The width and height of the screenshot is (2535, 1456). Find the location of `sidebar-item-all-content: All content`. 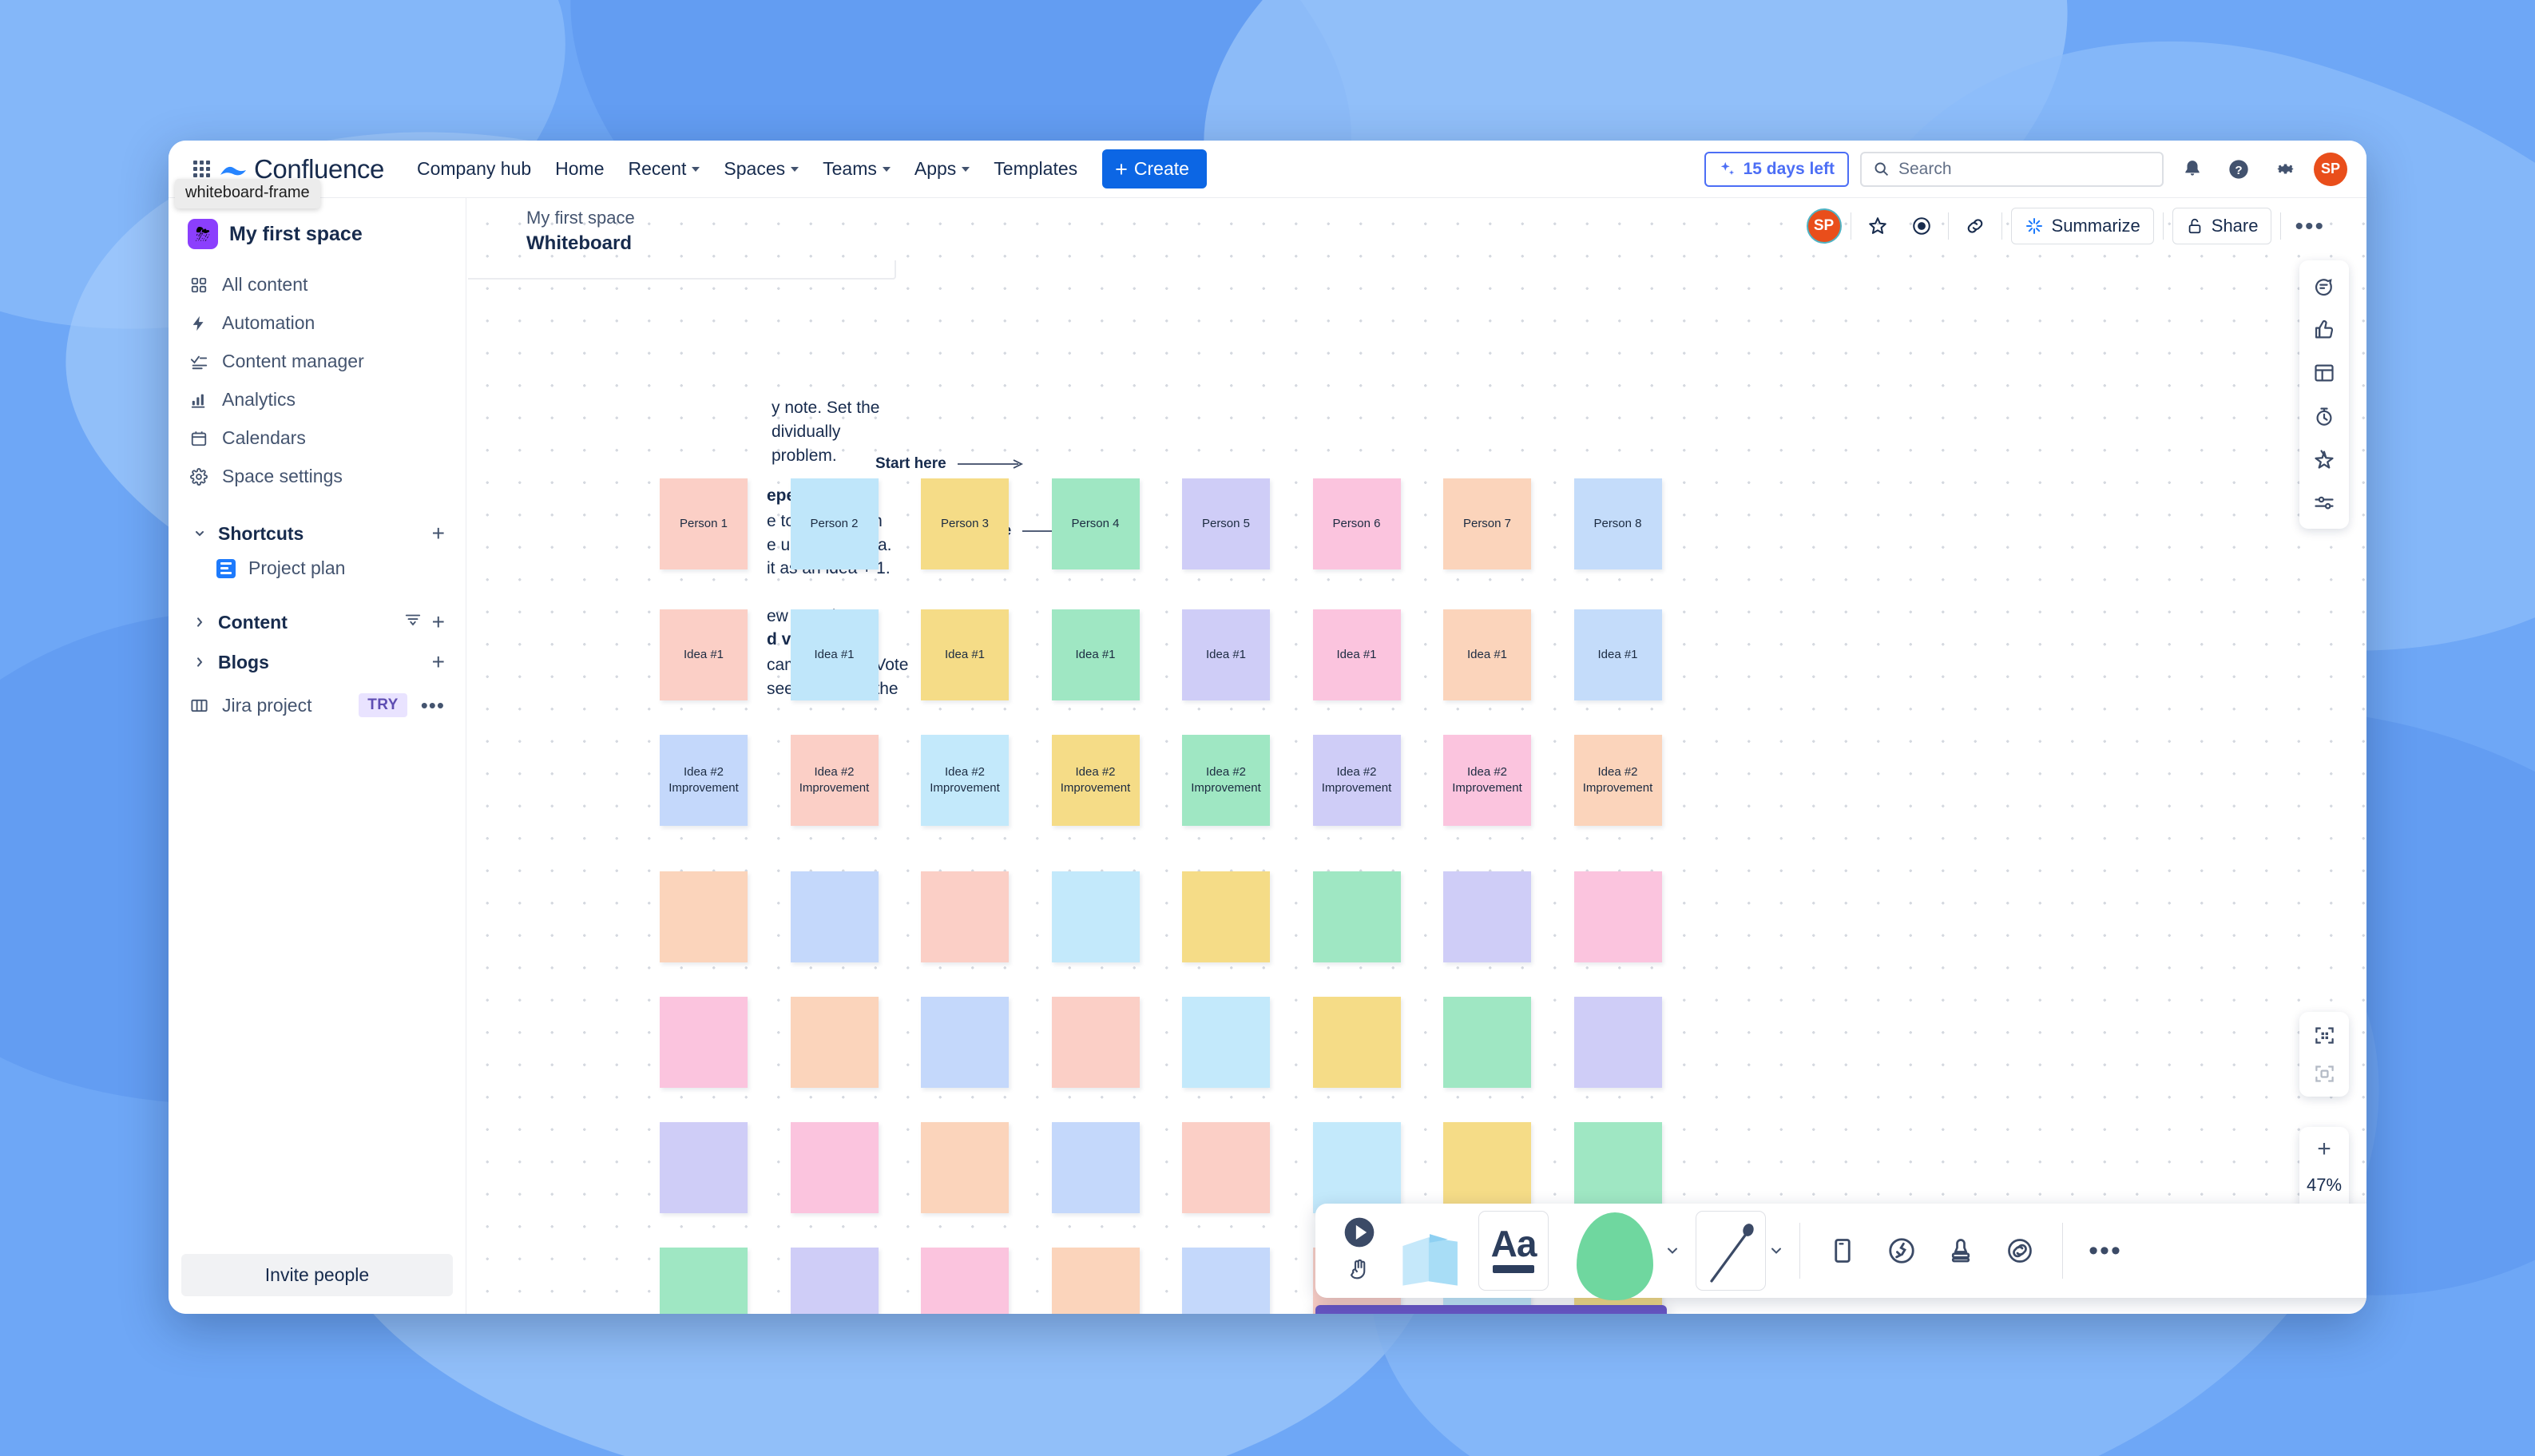

sidebar-item-all-content: All content is located at coordinates (317, 285).